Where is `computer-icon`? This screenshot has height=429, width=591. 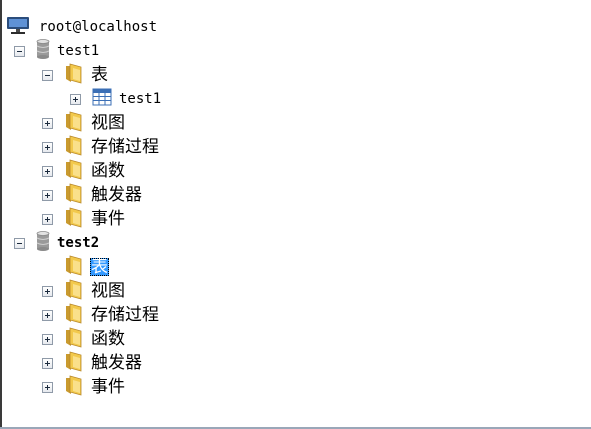 computer-icon is located at coordinates (19, 27).